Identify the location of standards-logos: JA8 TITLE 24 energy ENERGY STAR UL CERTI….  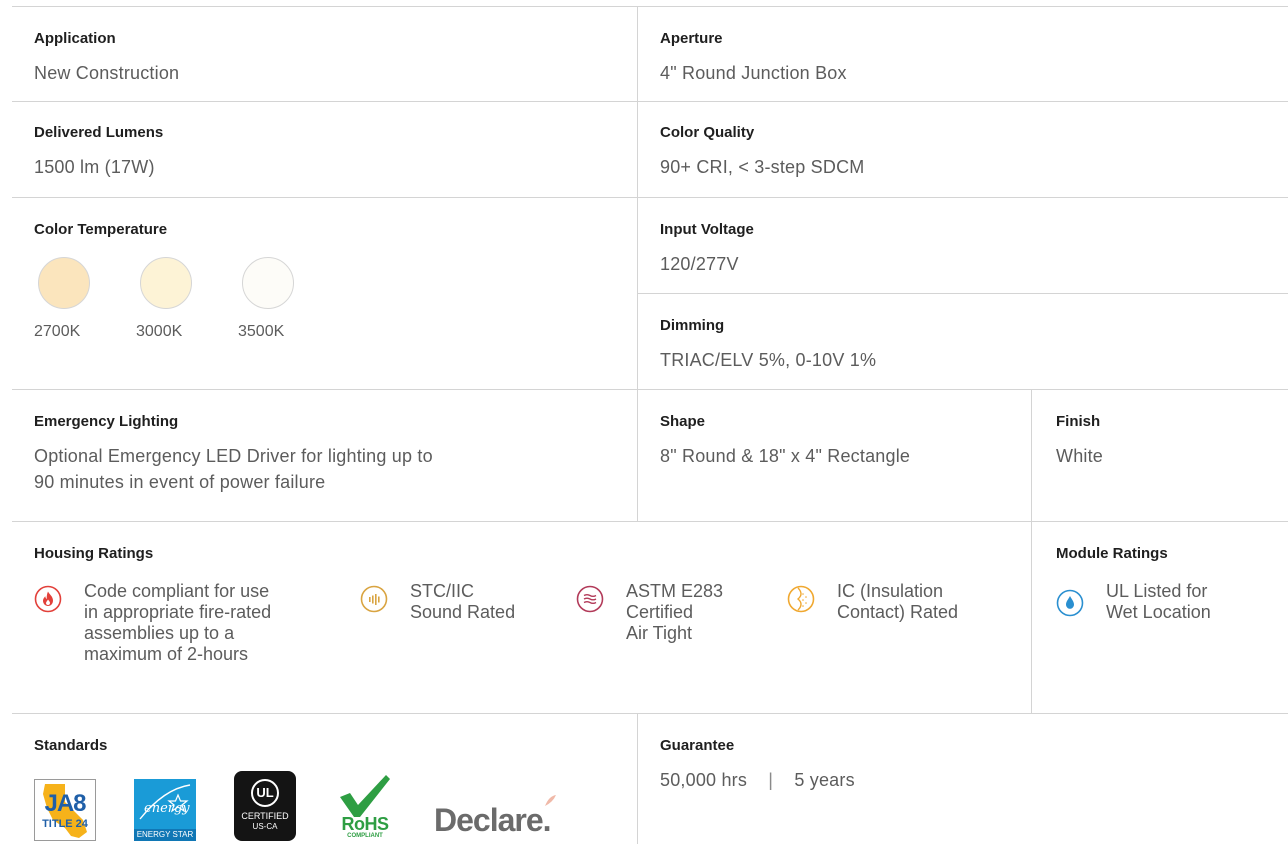
(311, 806).